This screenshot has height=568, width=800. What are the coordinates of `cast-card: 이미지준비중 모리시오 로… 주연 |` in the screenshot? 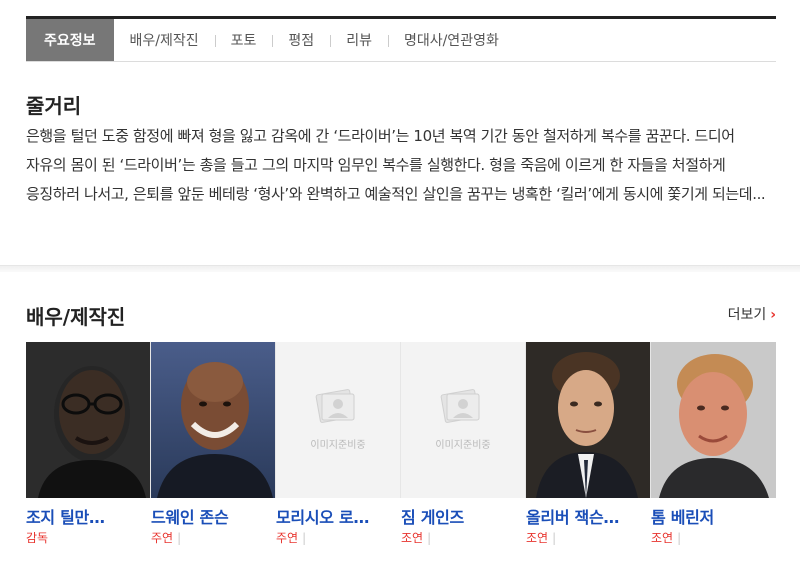 It's located at (338, 444).